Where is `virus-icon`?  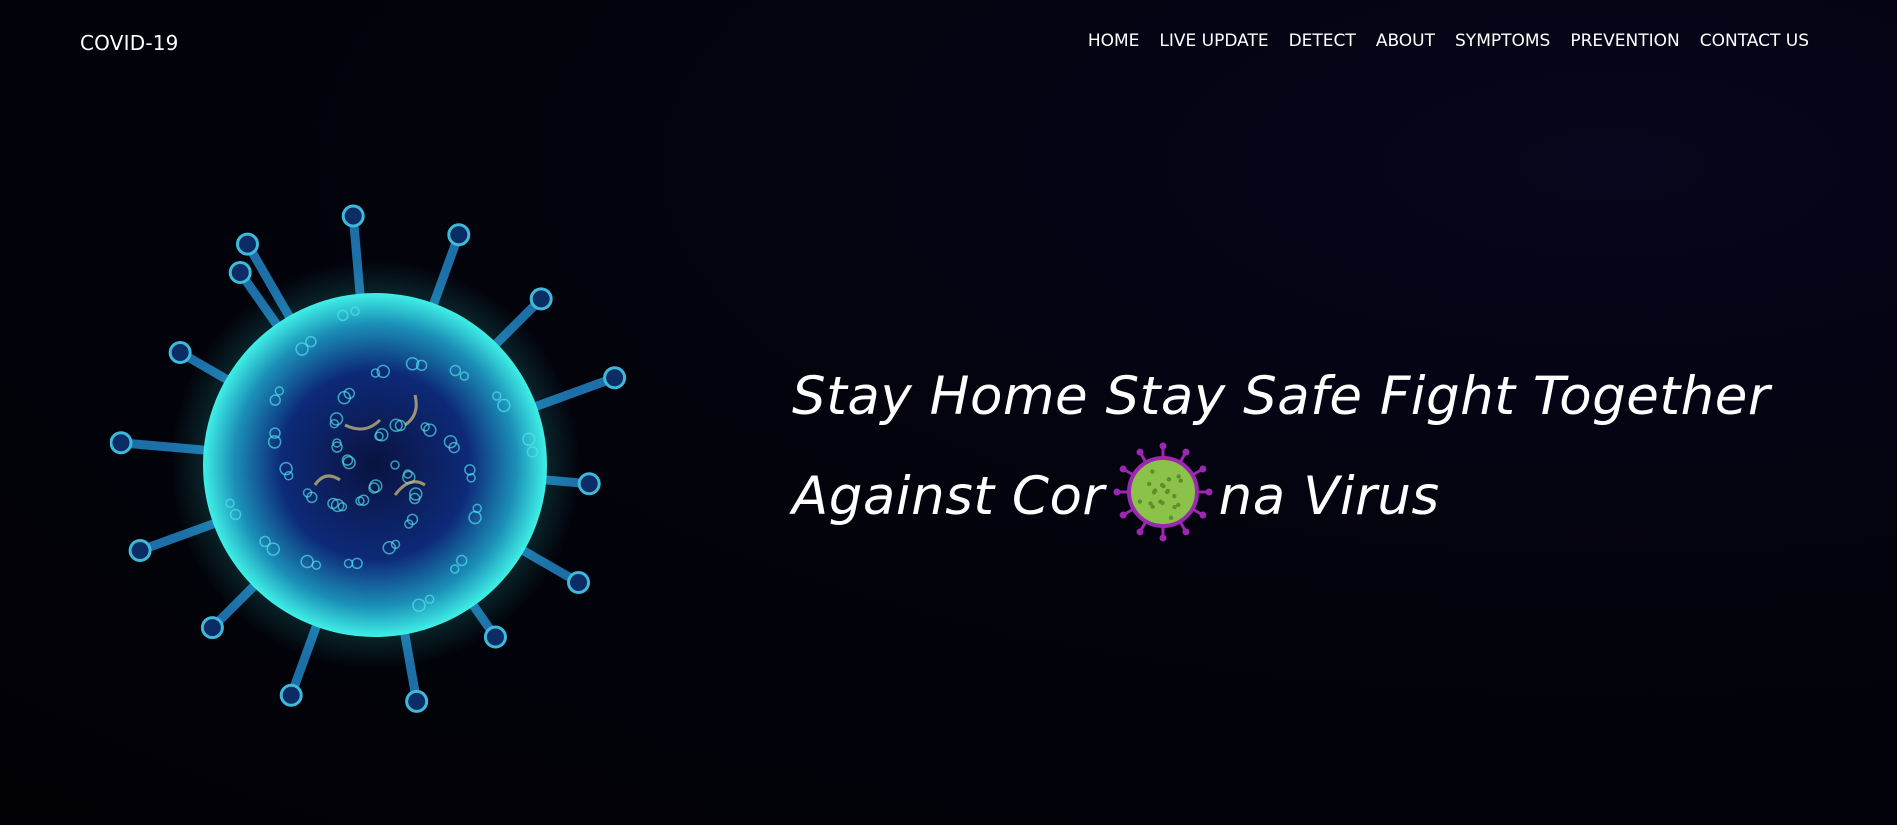
virus-icon is located at coordinates (1163, 492).